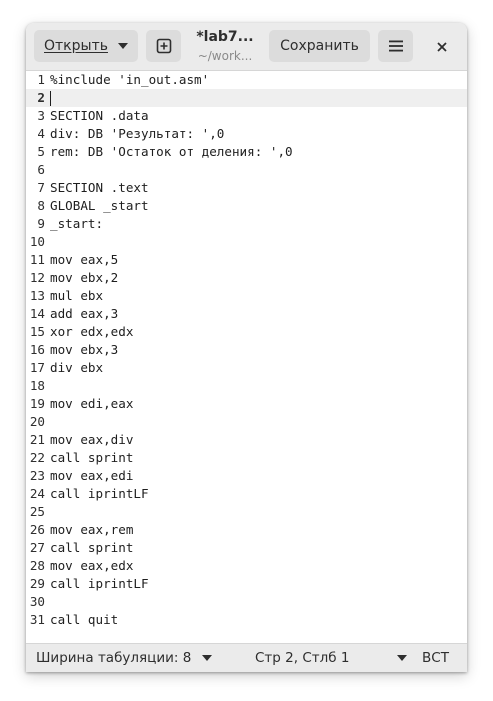  I want to click on line-number: 29, so click(37, 583).